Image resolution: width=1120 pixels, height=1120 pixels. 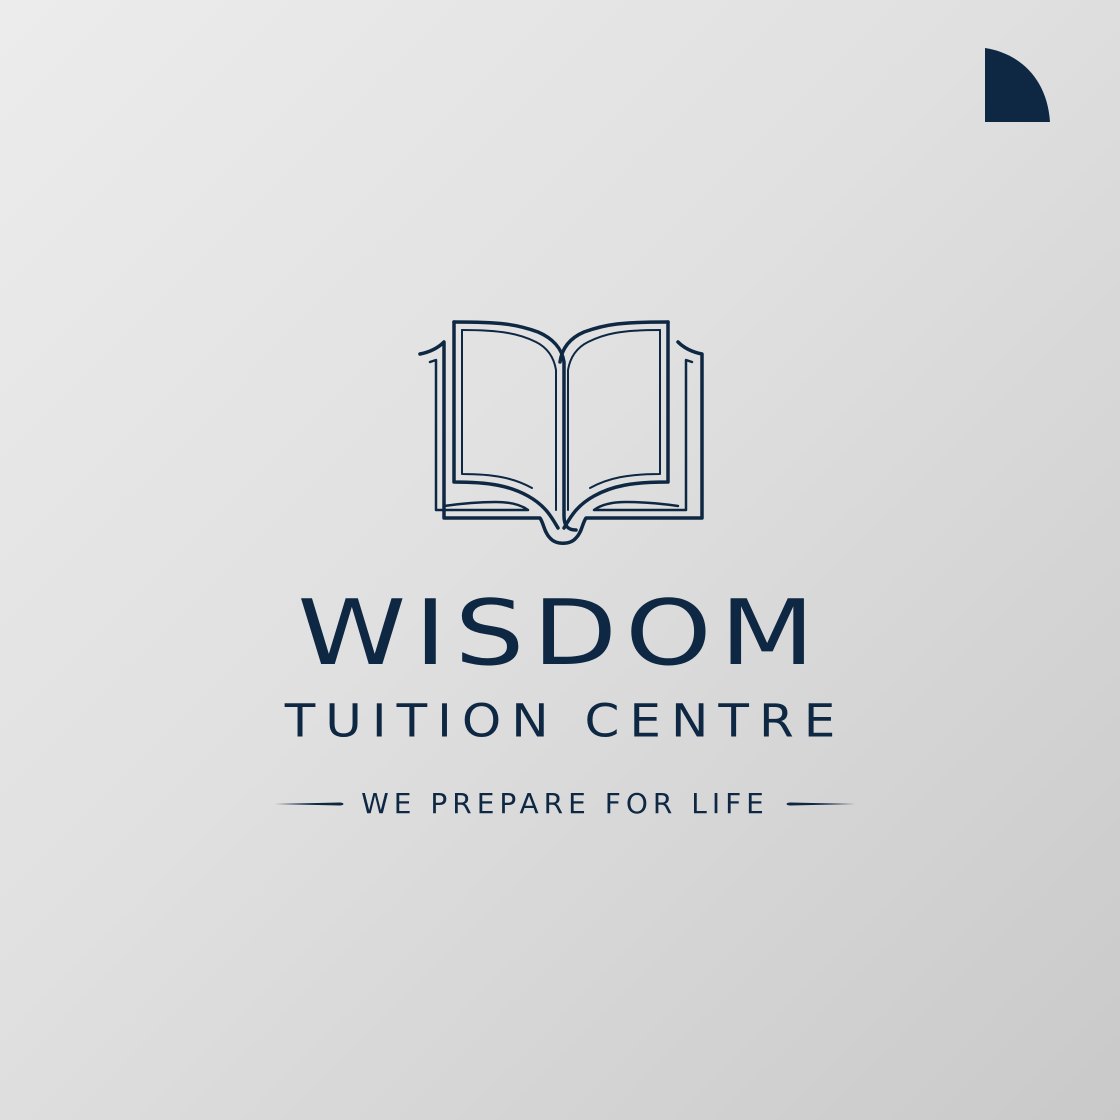 I want to click on tagline-row: WE PREPARE FOR LIFE, so click(x=565, y=804).